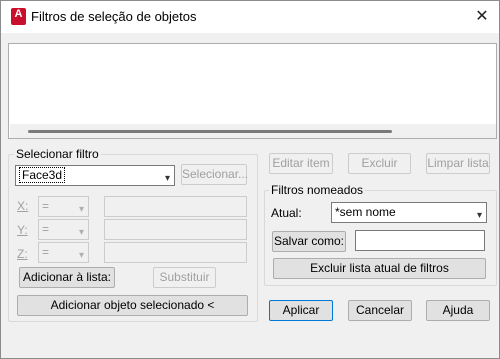  I want to click on named-filters-group-label: Filtros nomeados, so click(317, 190).